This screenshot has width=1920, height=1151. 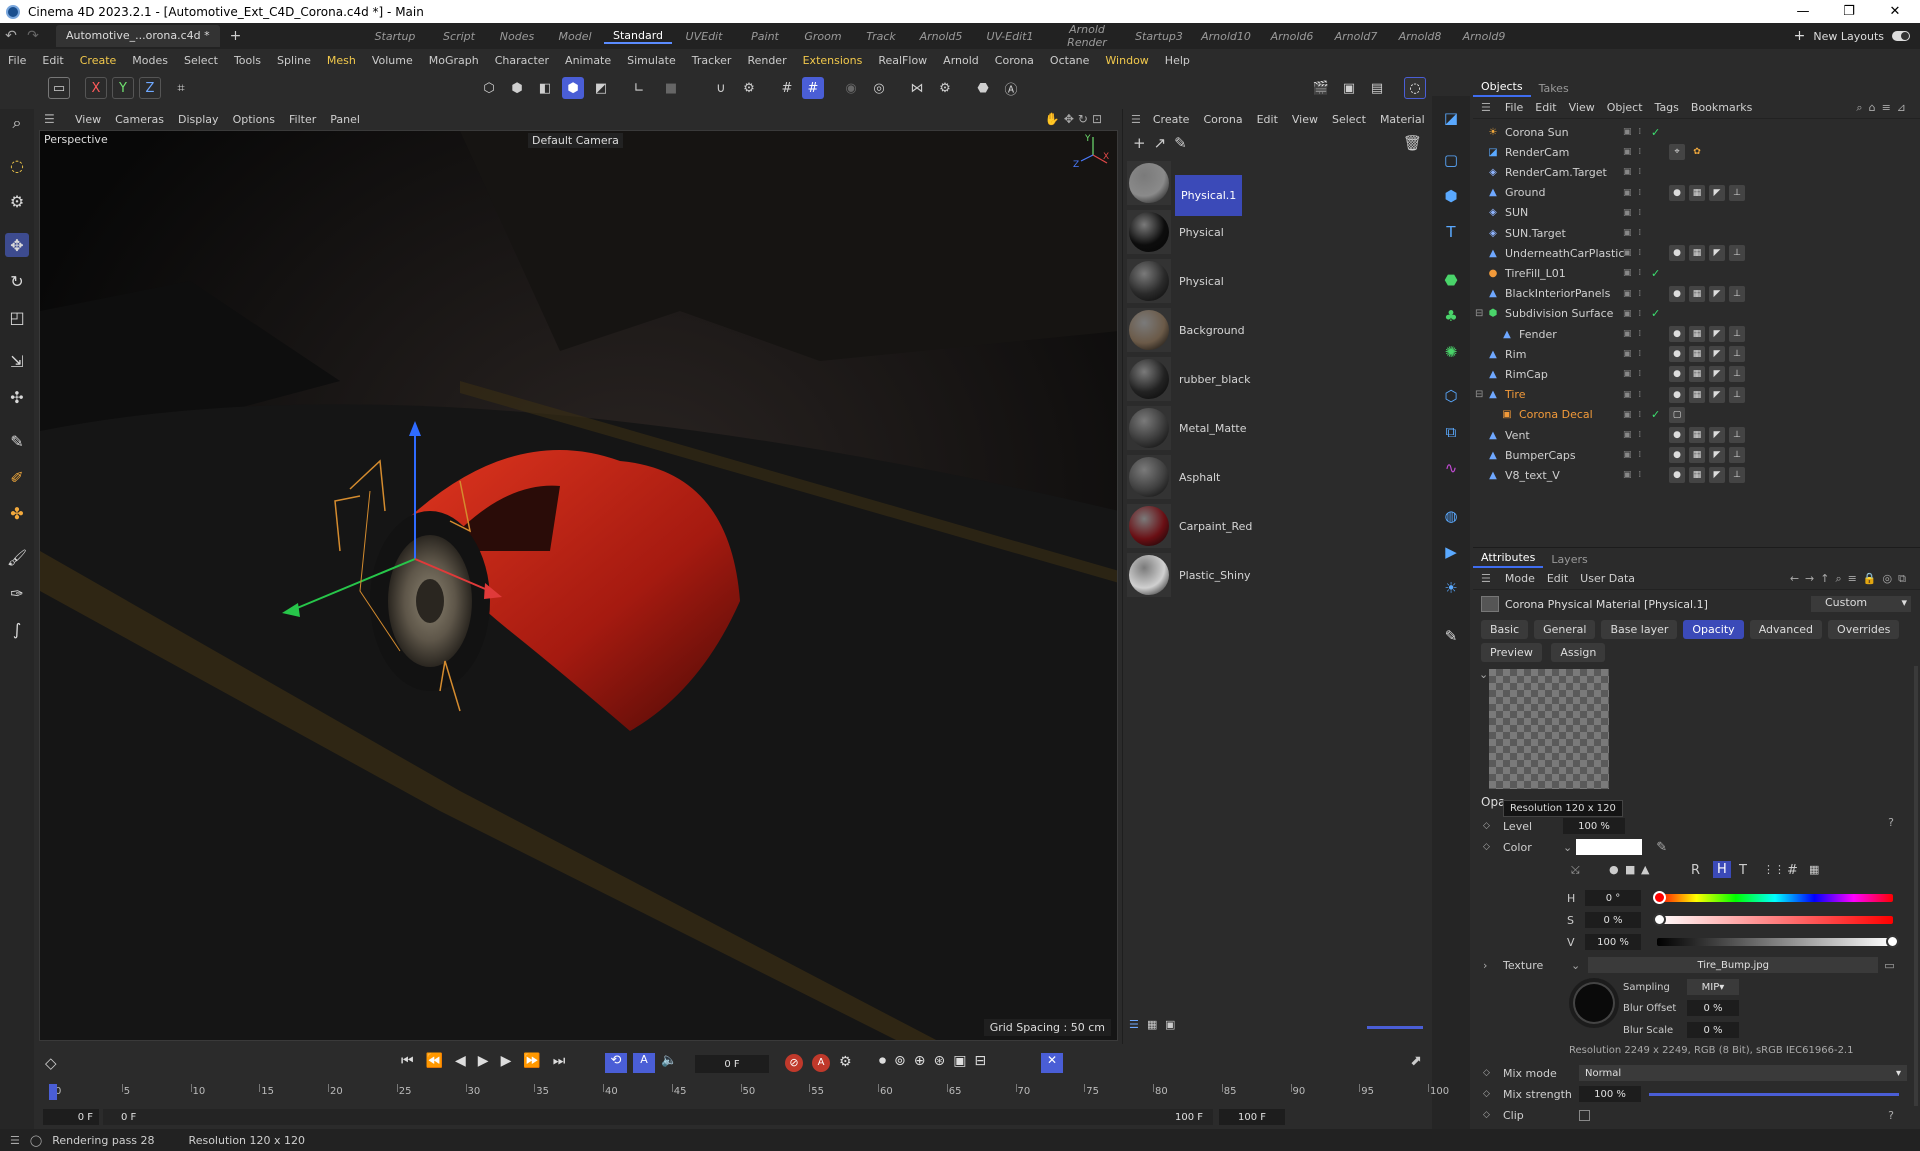 What do you see at coordinates (517, 88) in the screenshot?
I see `edges-mode-icon: ⬢` at bounding box center [517, 88].